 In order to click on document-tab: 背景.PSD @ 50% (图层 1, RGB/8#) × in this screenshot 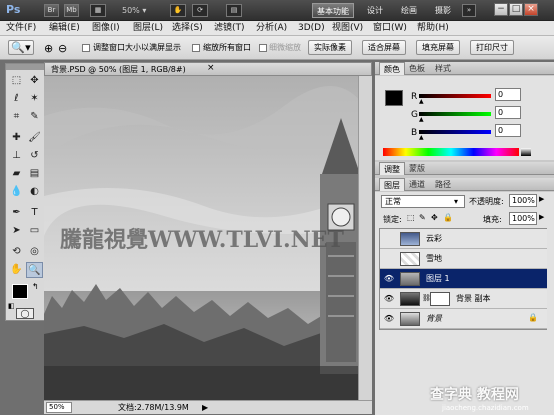, I will do `click(208, 69)`.